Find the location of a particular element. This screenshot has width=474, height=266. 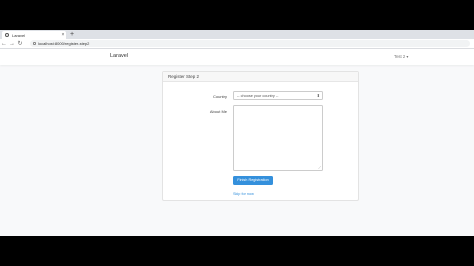

info-icon is located at coordinates (34, 43).